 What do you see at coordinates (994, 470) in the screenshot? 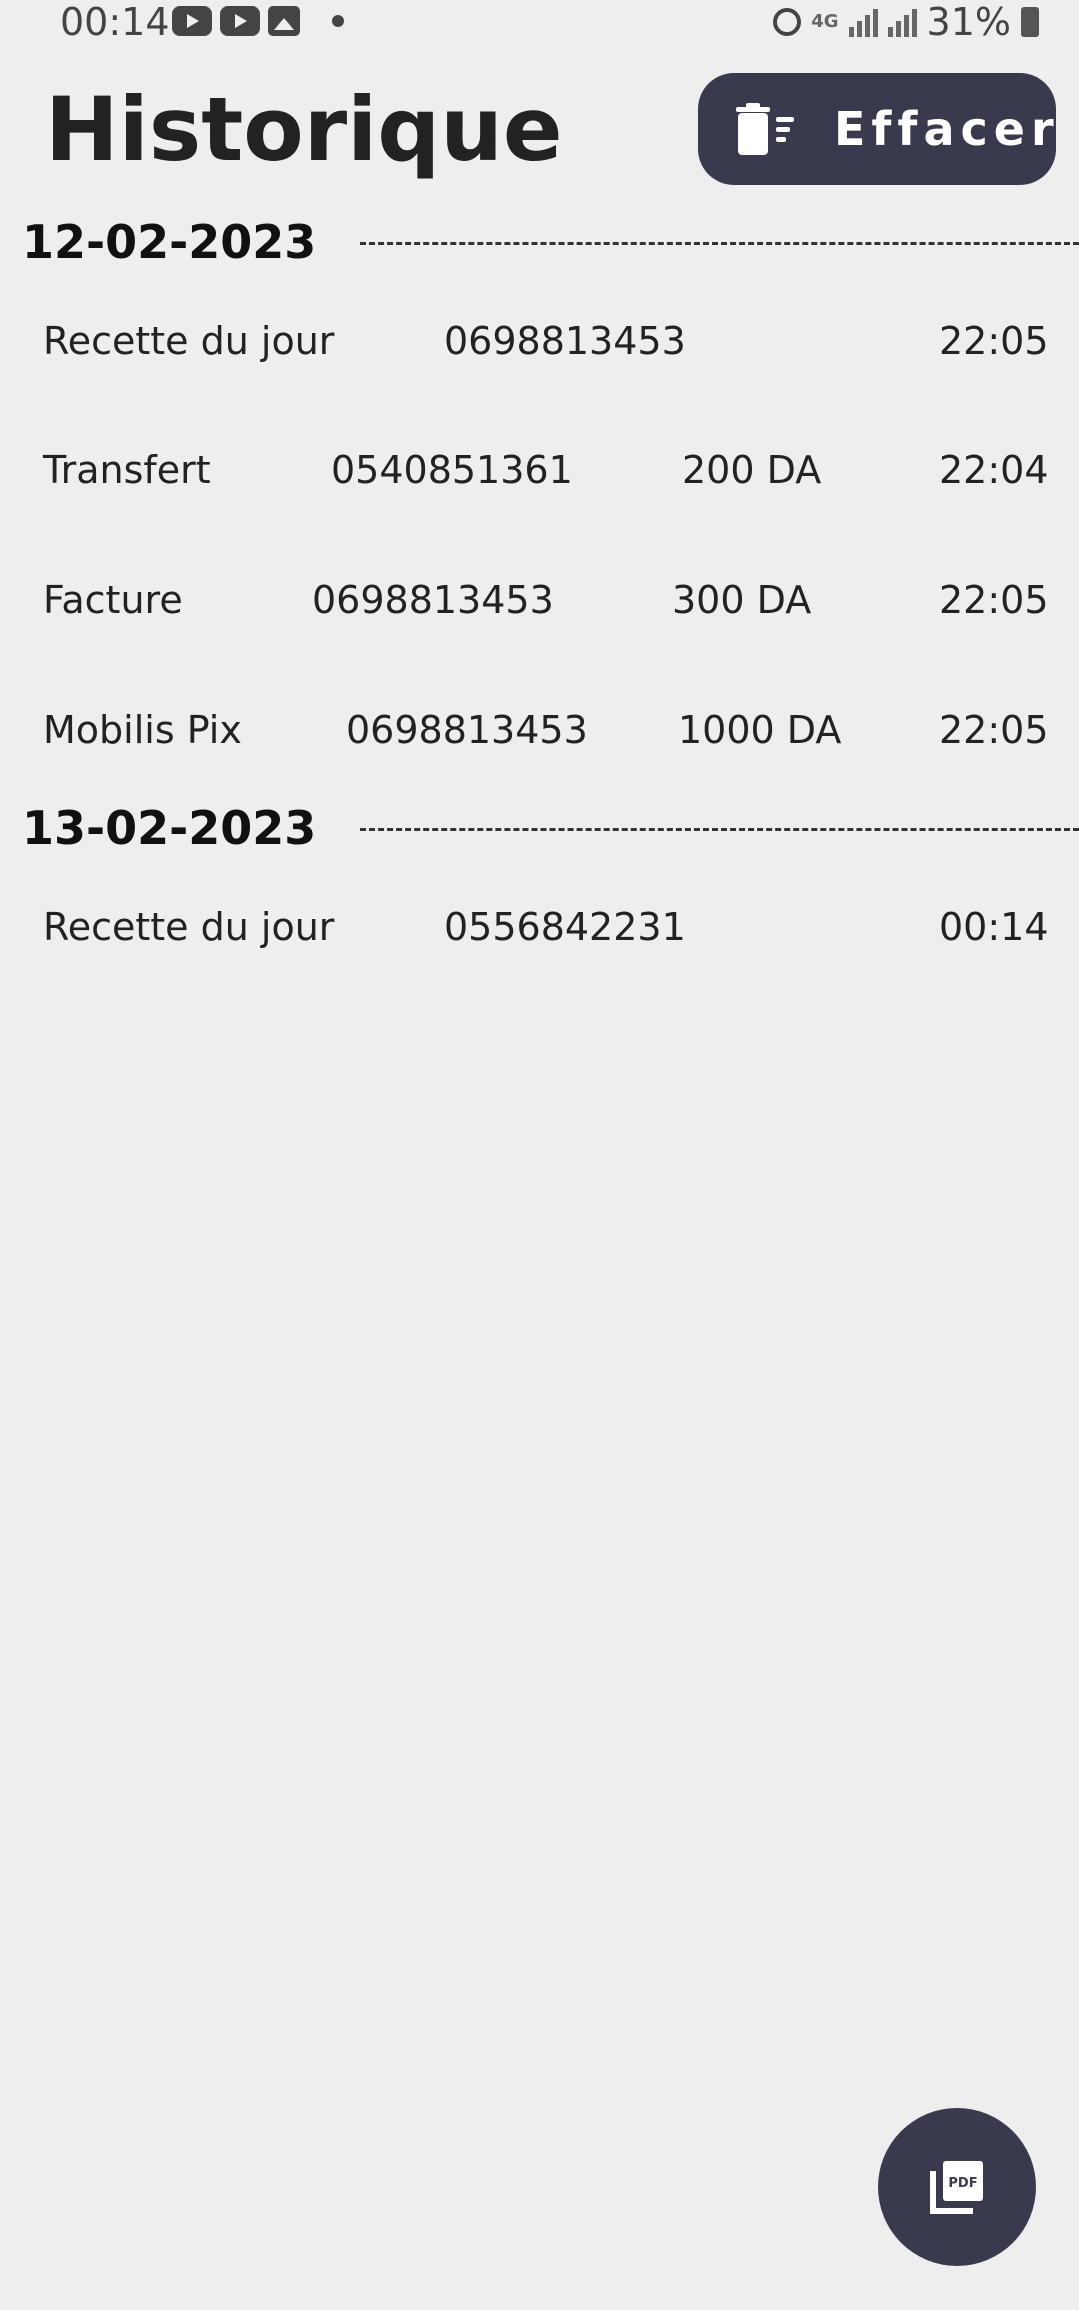
I see `entry-time: 22:04` at bounding box center [994, 470].